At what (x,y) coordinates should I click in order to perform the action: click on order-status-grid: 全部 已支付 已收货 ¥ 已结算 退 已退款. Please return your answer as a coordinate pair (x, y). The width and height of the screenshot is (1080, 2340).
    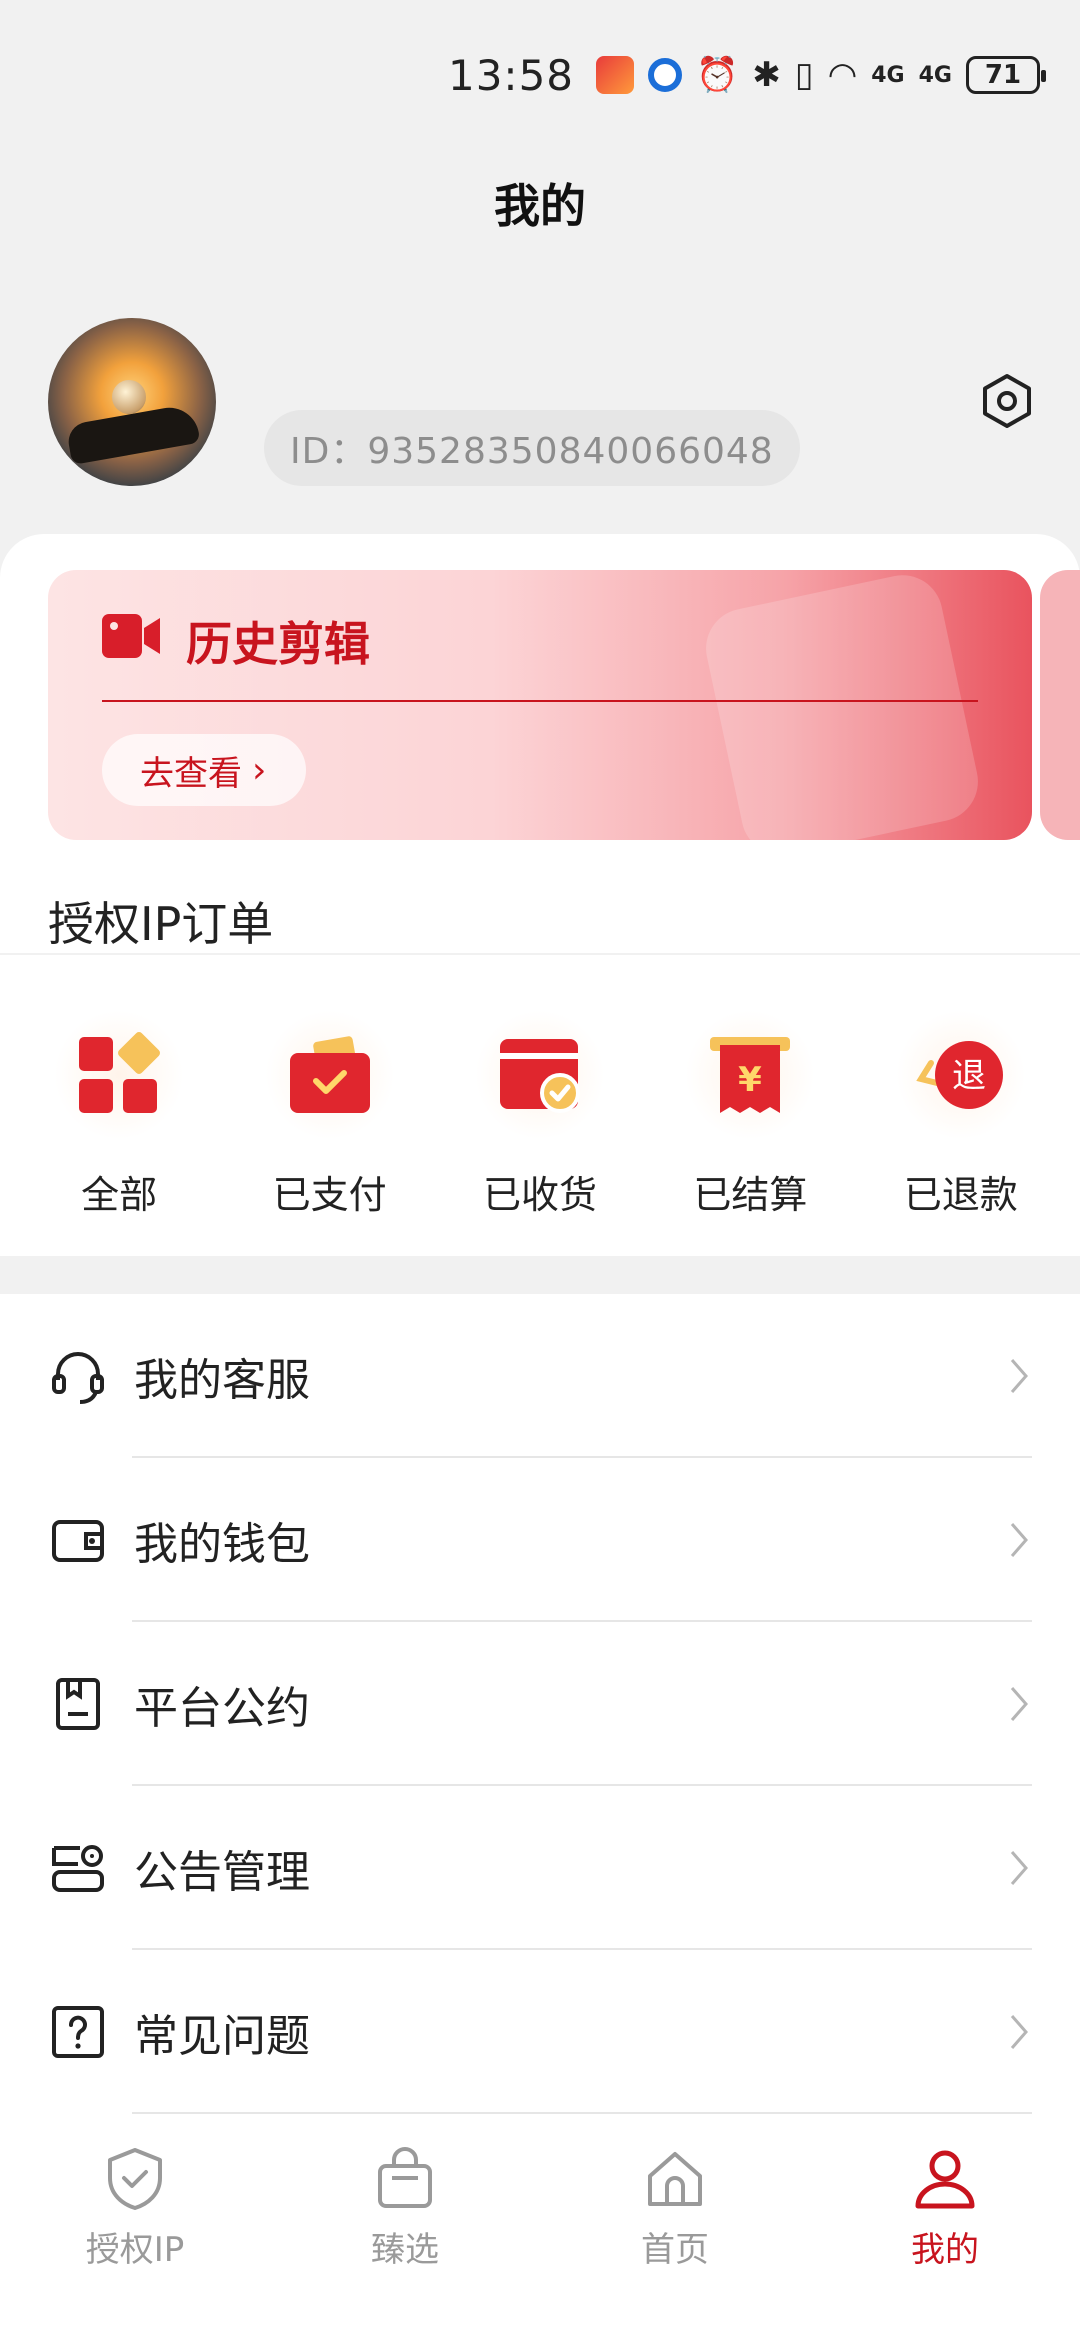
    Looking at the image, I should click on (540, 1114).